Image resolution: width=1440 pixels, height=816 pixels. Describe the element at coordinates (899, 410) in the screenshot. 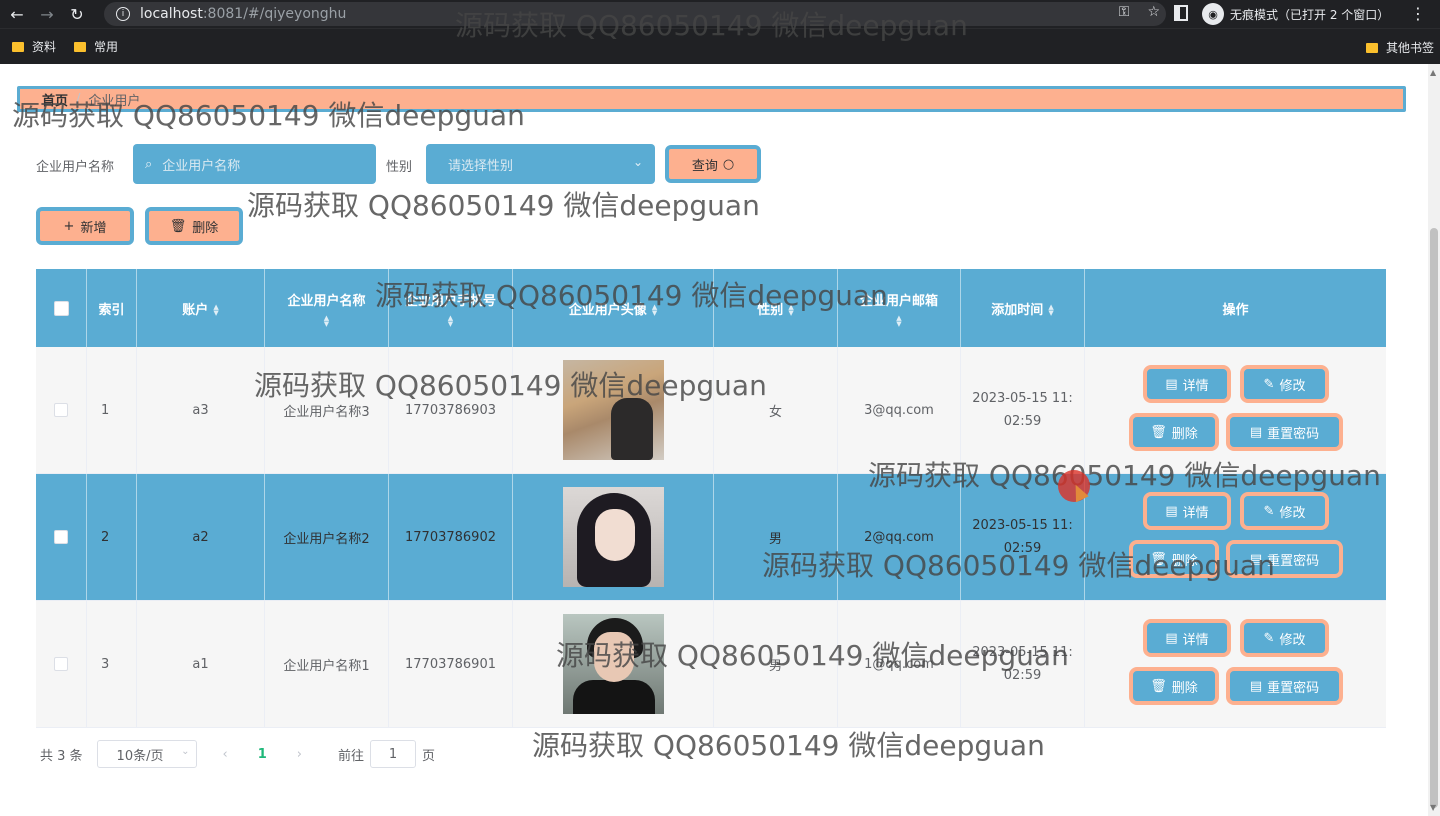

I see `cell-email: 3@qq.com` at that location.